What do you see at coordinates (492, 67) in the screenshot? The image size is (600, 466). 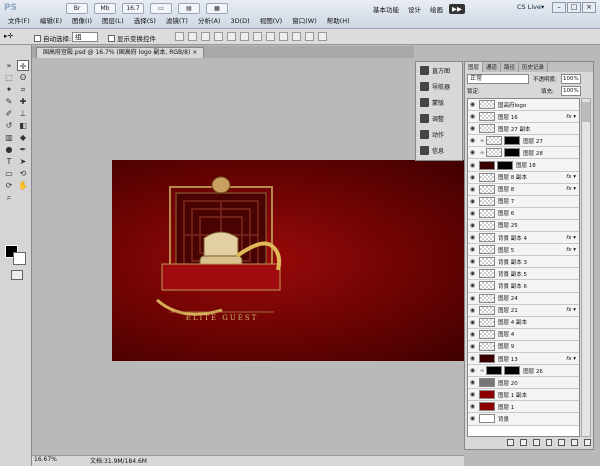 I see `panel-tab: 通道` at bounding box center [492, 67].